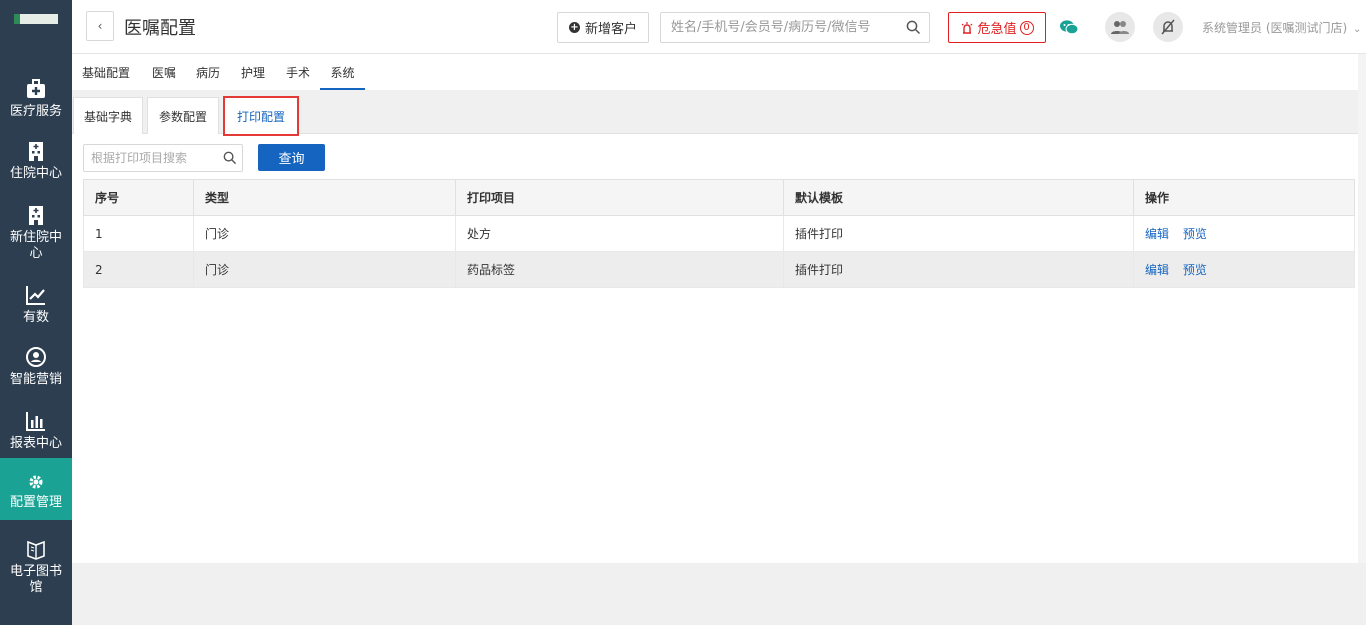 The height and width of the screenshot is (625, 1366). I want to click on print-item-search, so click(163, 158).